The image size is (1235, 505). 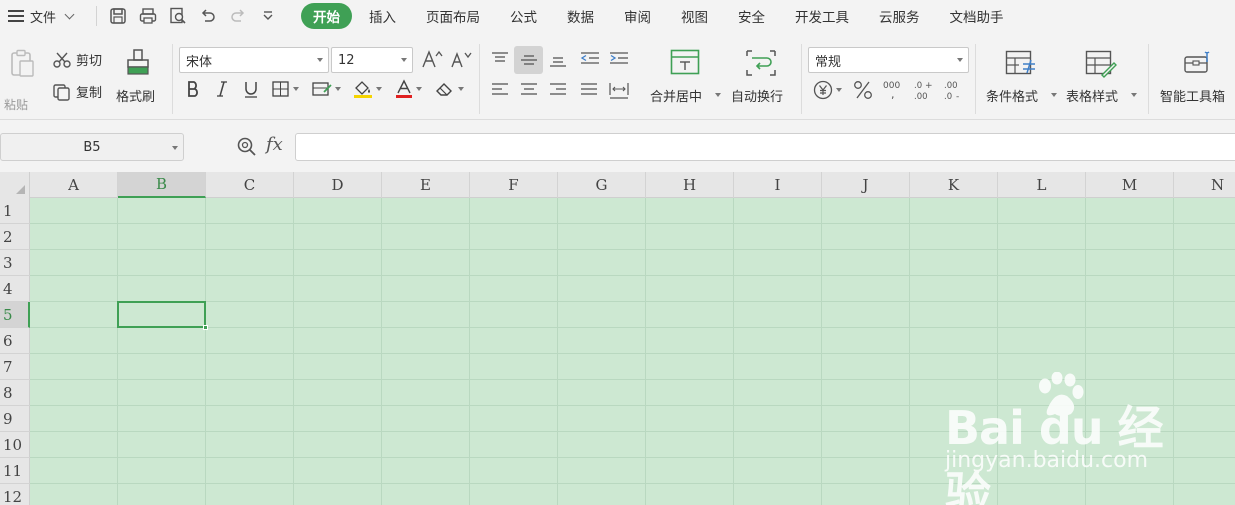 What do you see at coordinates (193, 89) in the screenshot?
I see `bold-button` at bounding box center [193, 89].